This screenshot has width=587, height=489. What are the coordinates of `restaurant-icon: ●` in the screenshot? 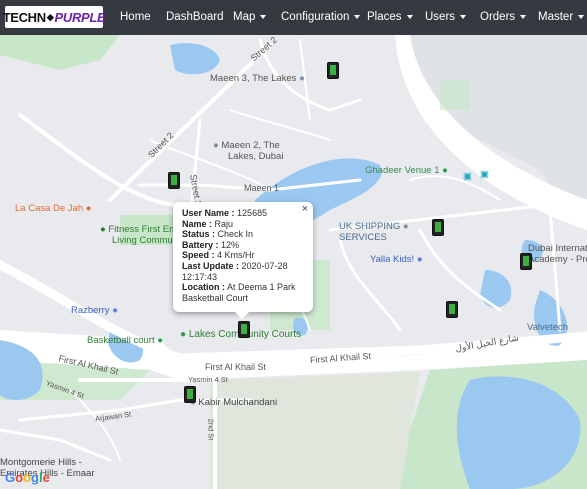 It's located at (88, 208).